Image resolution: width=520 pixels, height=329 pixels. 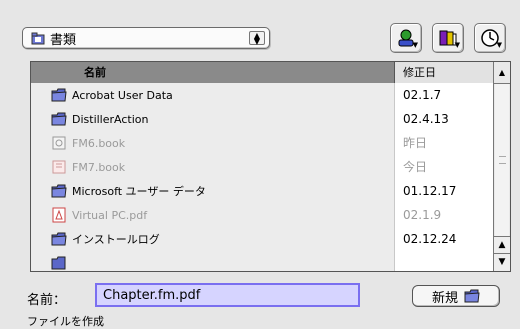 What do you see at coordinates (262, 191) in the screenshot?
I see `list-item: Microsoft ユーザー データ 01.12.17` at bounding box center [262, 191].